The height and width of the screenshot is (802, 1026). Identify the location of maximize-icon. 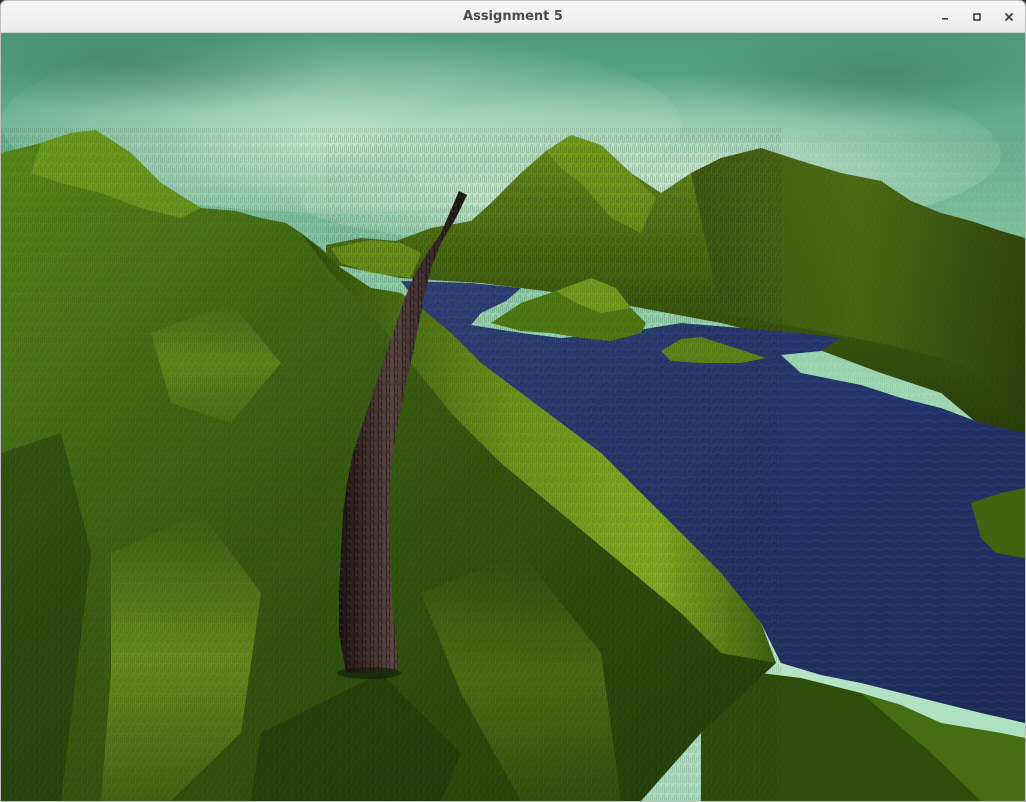
(977, 17).